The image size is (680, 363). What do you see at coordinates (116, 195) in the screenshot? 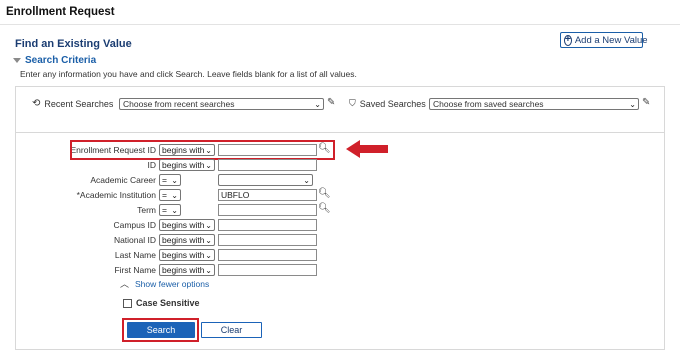
I see `field-label-academic-institution: *Academic Institution` at bounding box center [116, 195].